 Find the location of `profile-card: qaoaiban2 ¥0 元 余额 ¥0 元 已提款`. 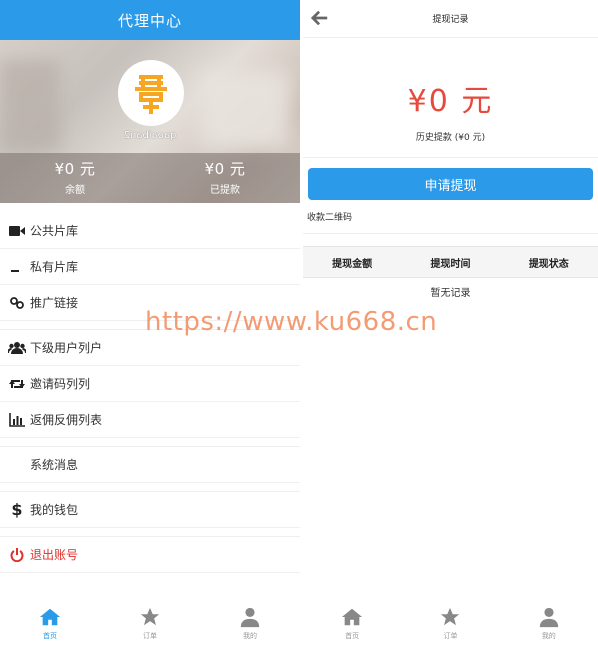

profile-card: qaoaiban2 ¥0 元 余额 ¥0 元 已提款 is located at coordinates (150, 121).